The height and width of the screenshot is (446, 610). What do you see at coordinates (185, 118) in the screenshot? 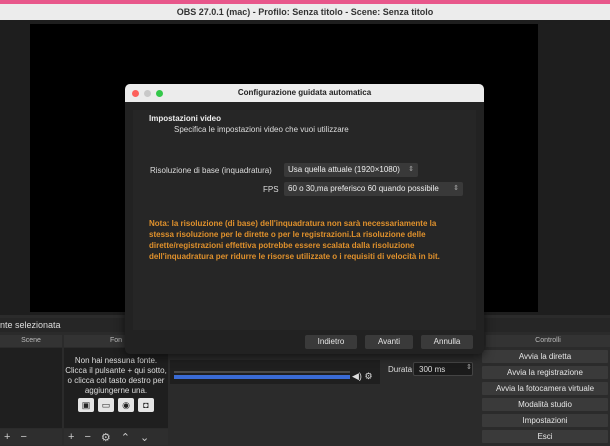
I see `section-heading: Impostazioni video` at bounding box center [185, 118].